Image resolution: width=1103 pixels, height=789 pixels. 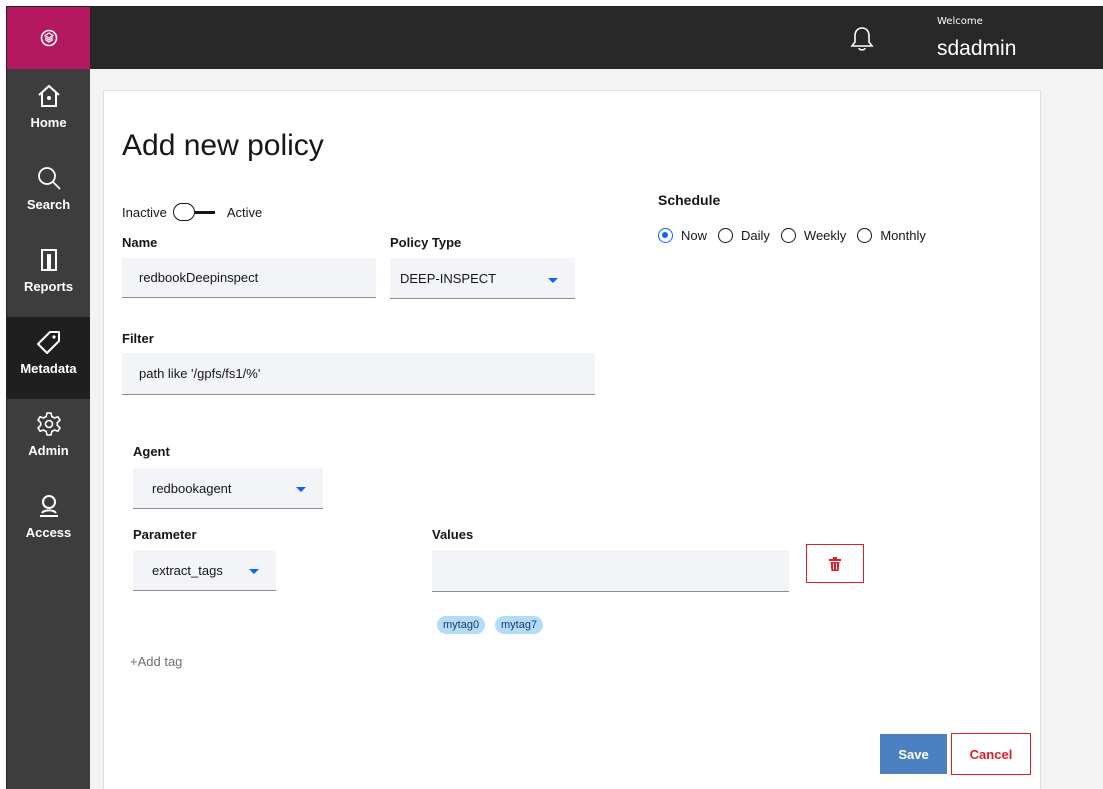 What do you see at coordinates (183, 212) in the screenshot?
I see `toggle-knob` at bounding box center [183, 212].